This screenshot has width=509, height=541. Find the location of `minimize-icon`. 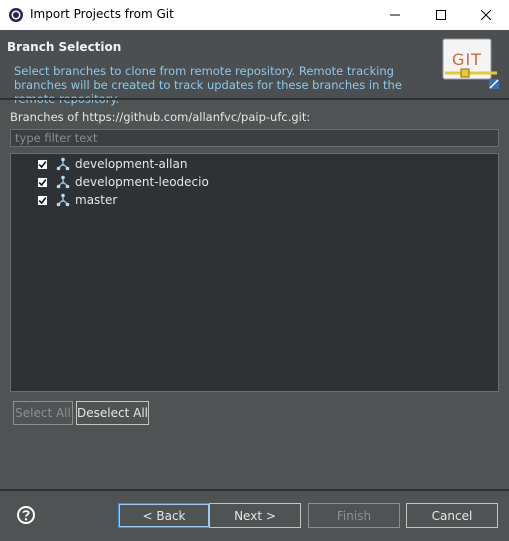

minimize-icon is located at coordinates (395, 15).